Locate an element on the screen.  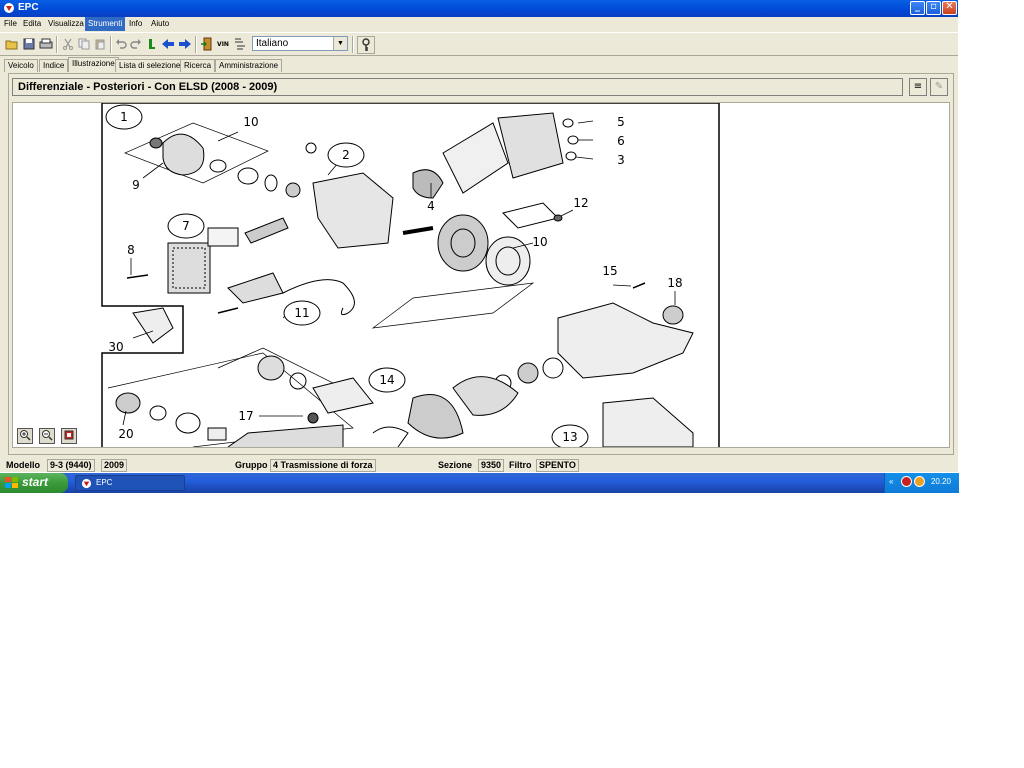
callout-17: 17 is located at coordinates (245, 416).